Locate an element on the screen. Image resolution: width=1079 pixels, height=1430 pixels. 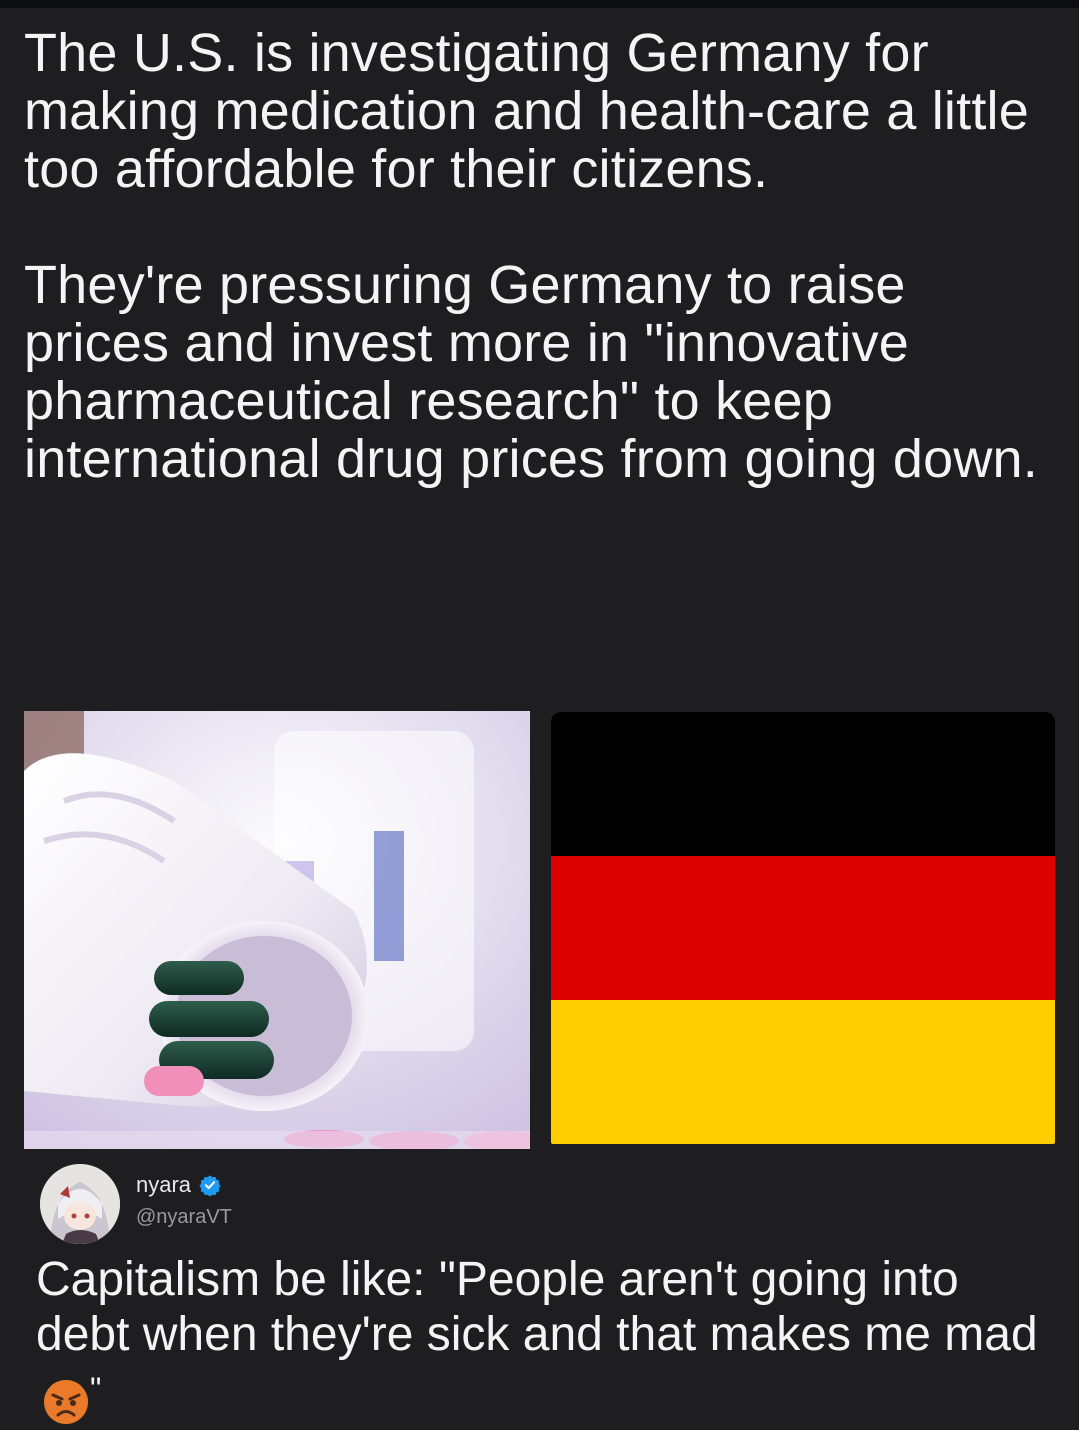
angry-face-icon is located at coordinates (66, 1402).